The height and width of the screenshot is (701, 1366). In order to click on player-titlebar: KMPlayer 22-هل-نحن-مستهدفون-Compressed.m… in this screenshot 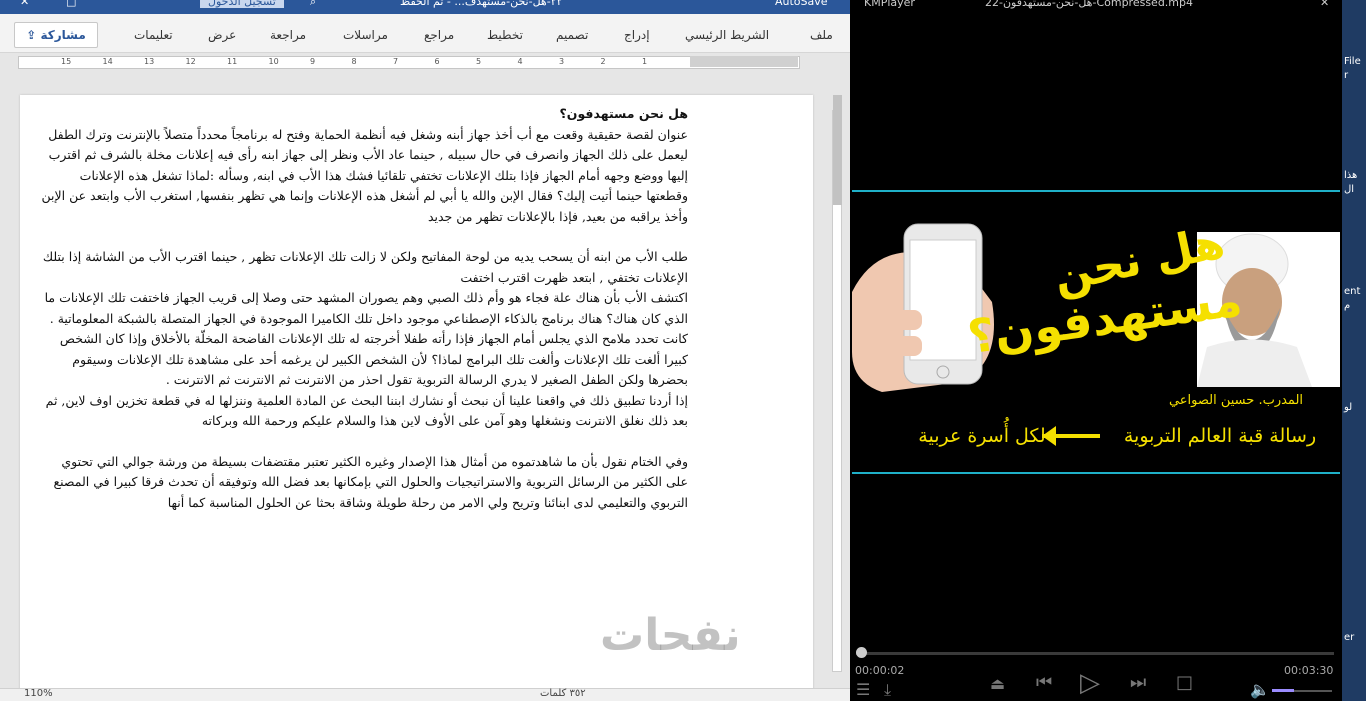, I will do `click(1096, 7)`.